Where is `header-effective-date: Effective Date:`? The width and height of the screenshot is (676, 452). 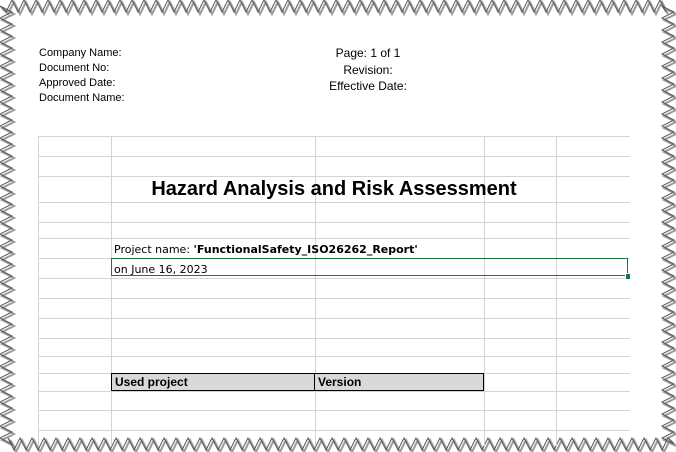 header-effective-date: Effective Date: is located at coordinates (368, 86).